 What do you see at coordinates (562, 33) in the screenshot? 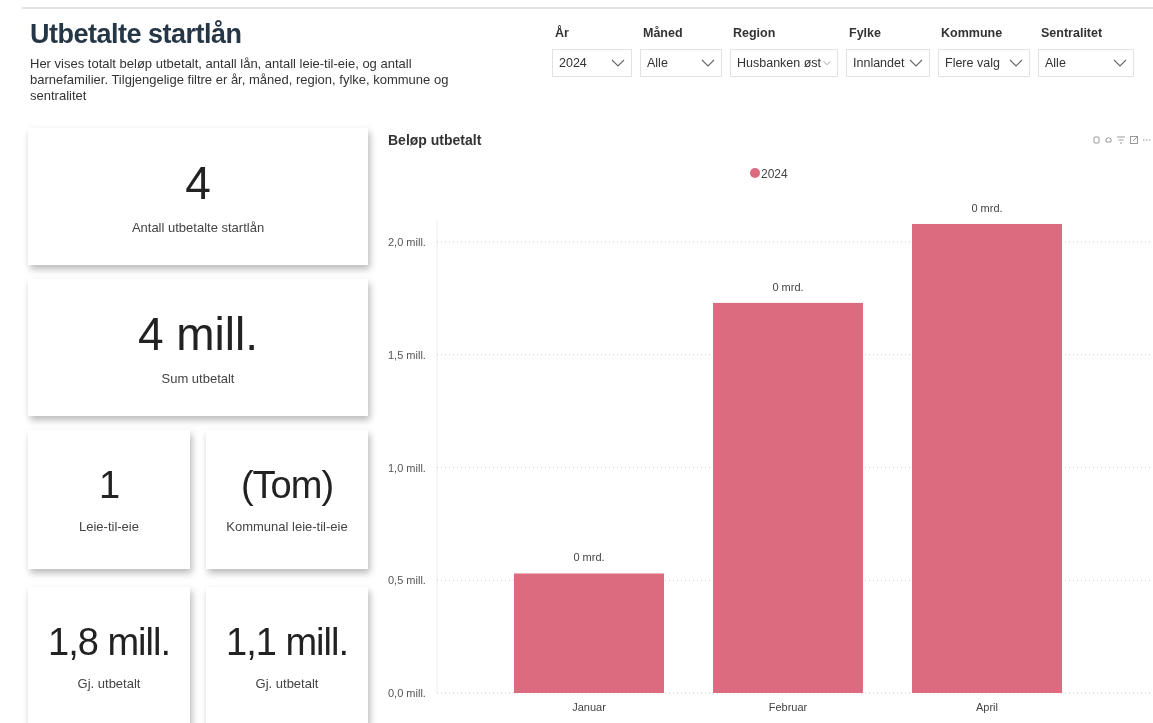
I see `filter-label: År` at bounding box center [562, 33].